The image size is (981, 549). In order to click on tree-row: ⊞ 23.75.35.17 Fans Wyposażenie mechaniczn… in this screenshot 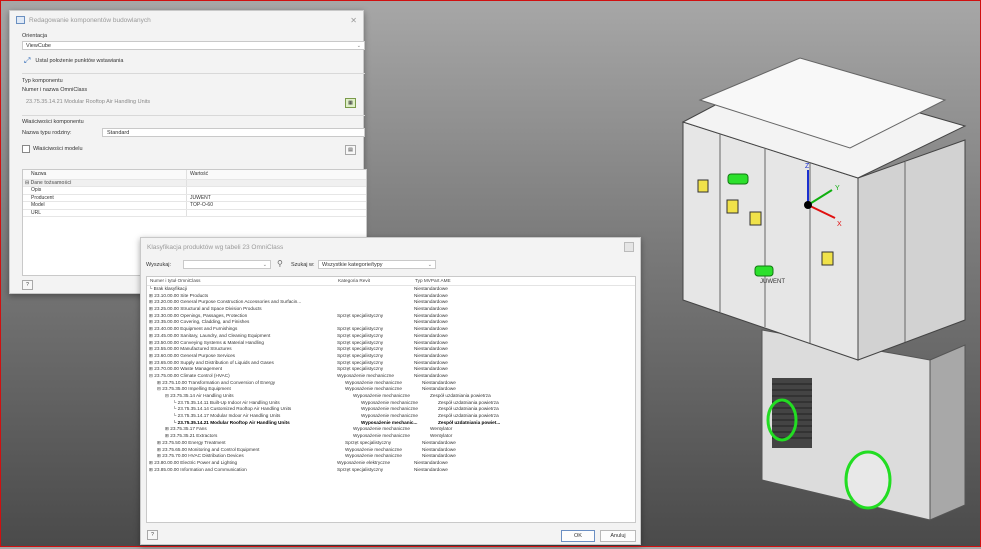, I will do `click(391, 429)`.